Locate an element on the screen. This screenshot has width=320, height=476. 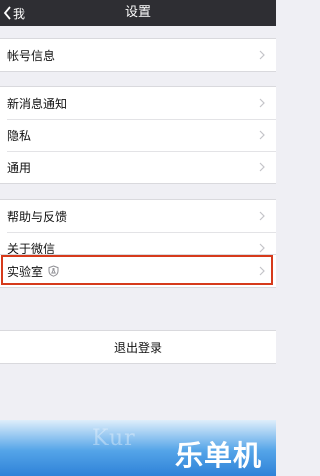
logout-label: 退出登录 is located at coordinates (137, 347).